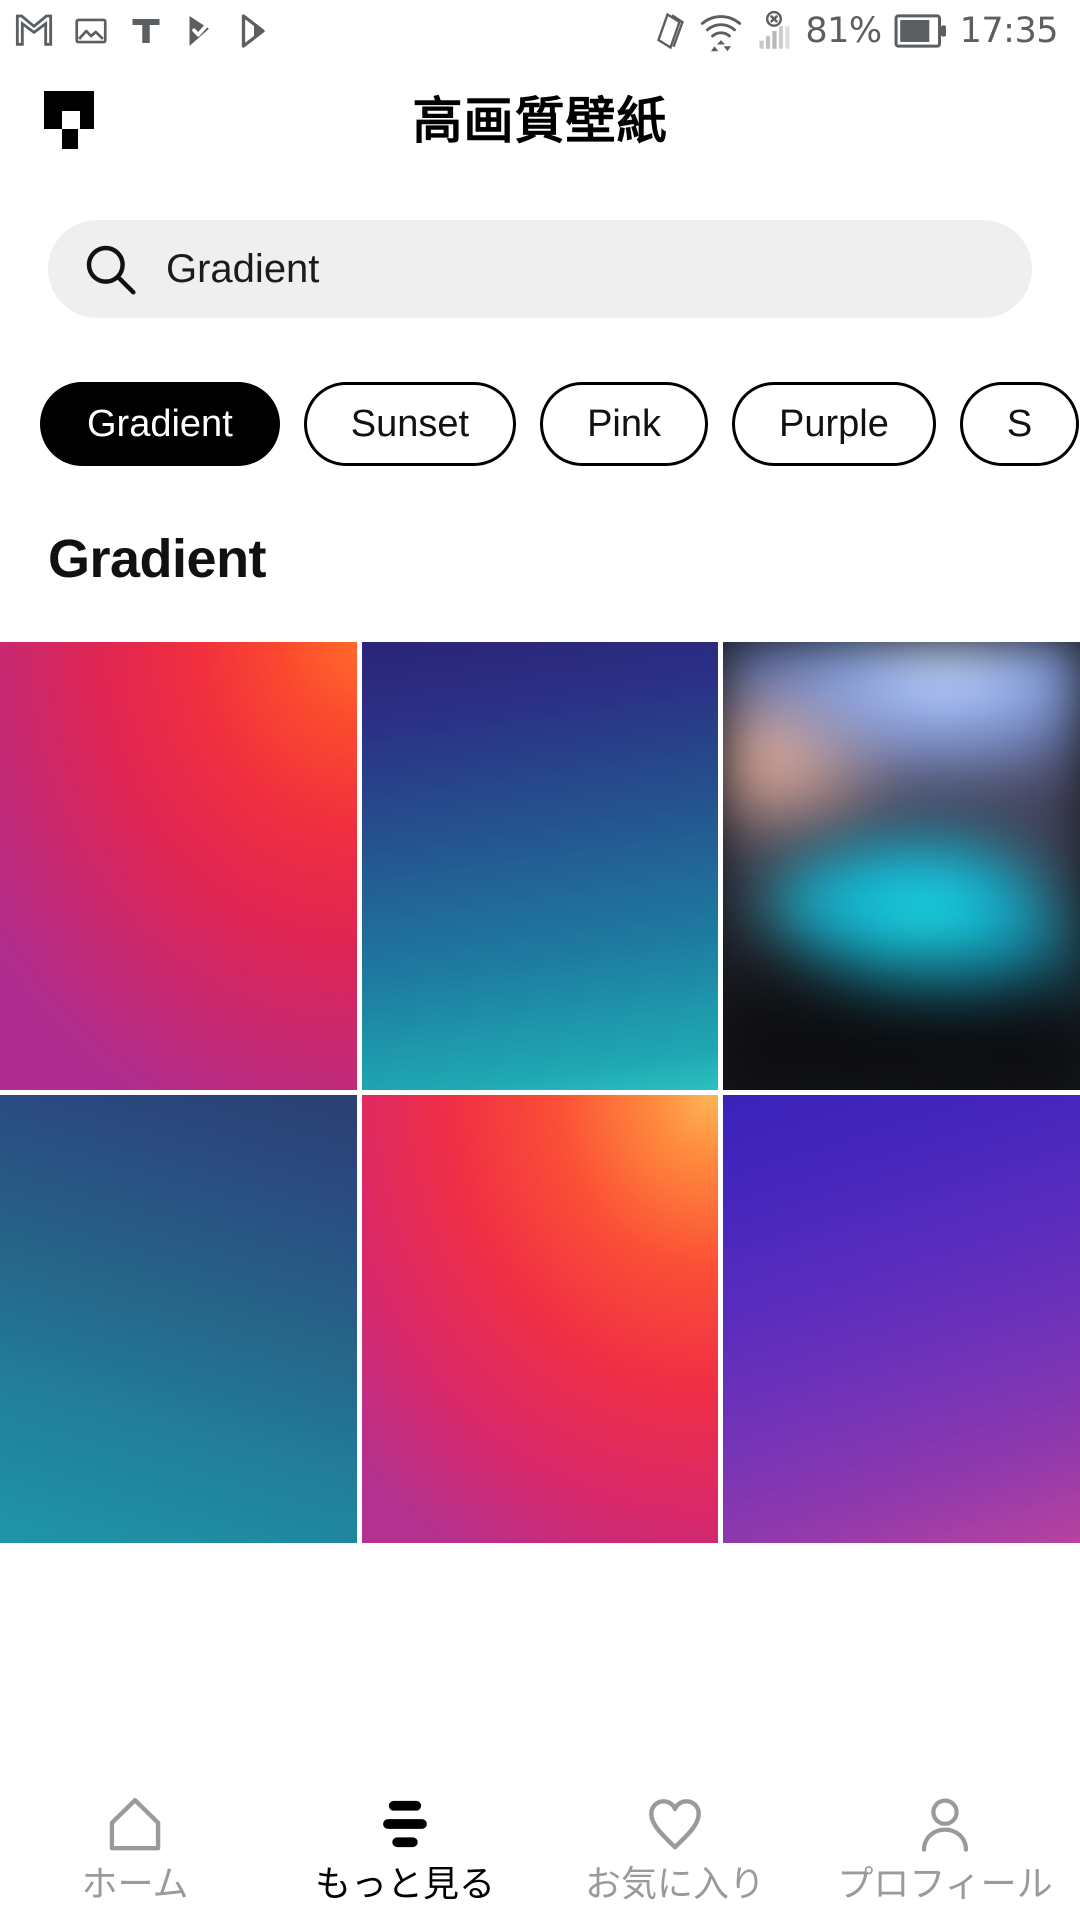 The image size is (1080, 1920). I want to click on nav-label-more: もっと見る, so click(404, 1884).